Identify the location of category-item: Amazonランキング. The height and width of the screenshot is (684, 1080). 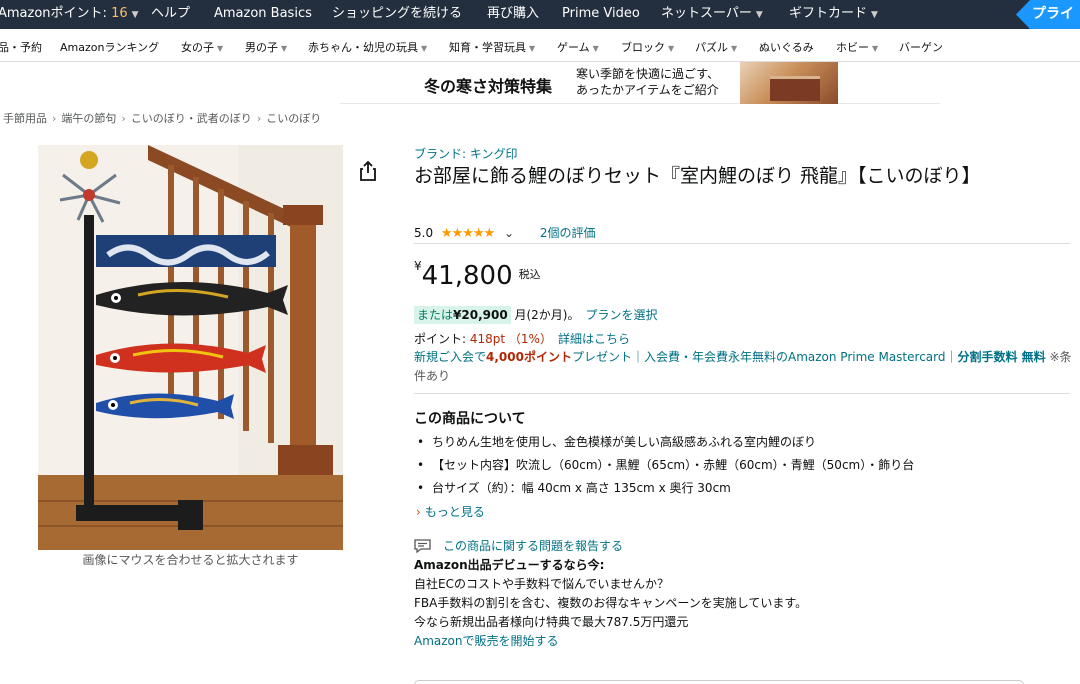
(109, 47).